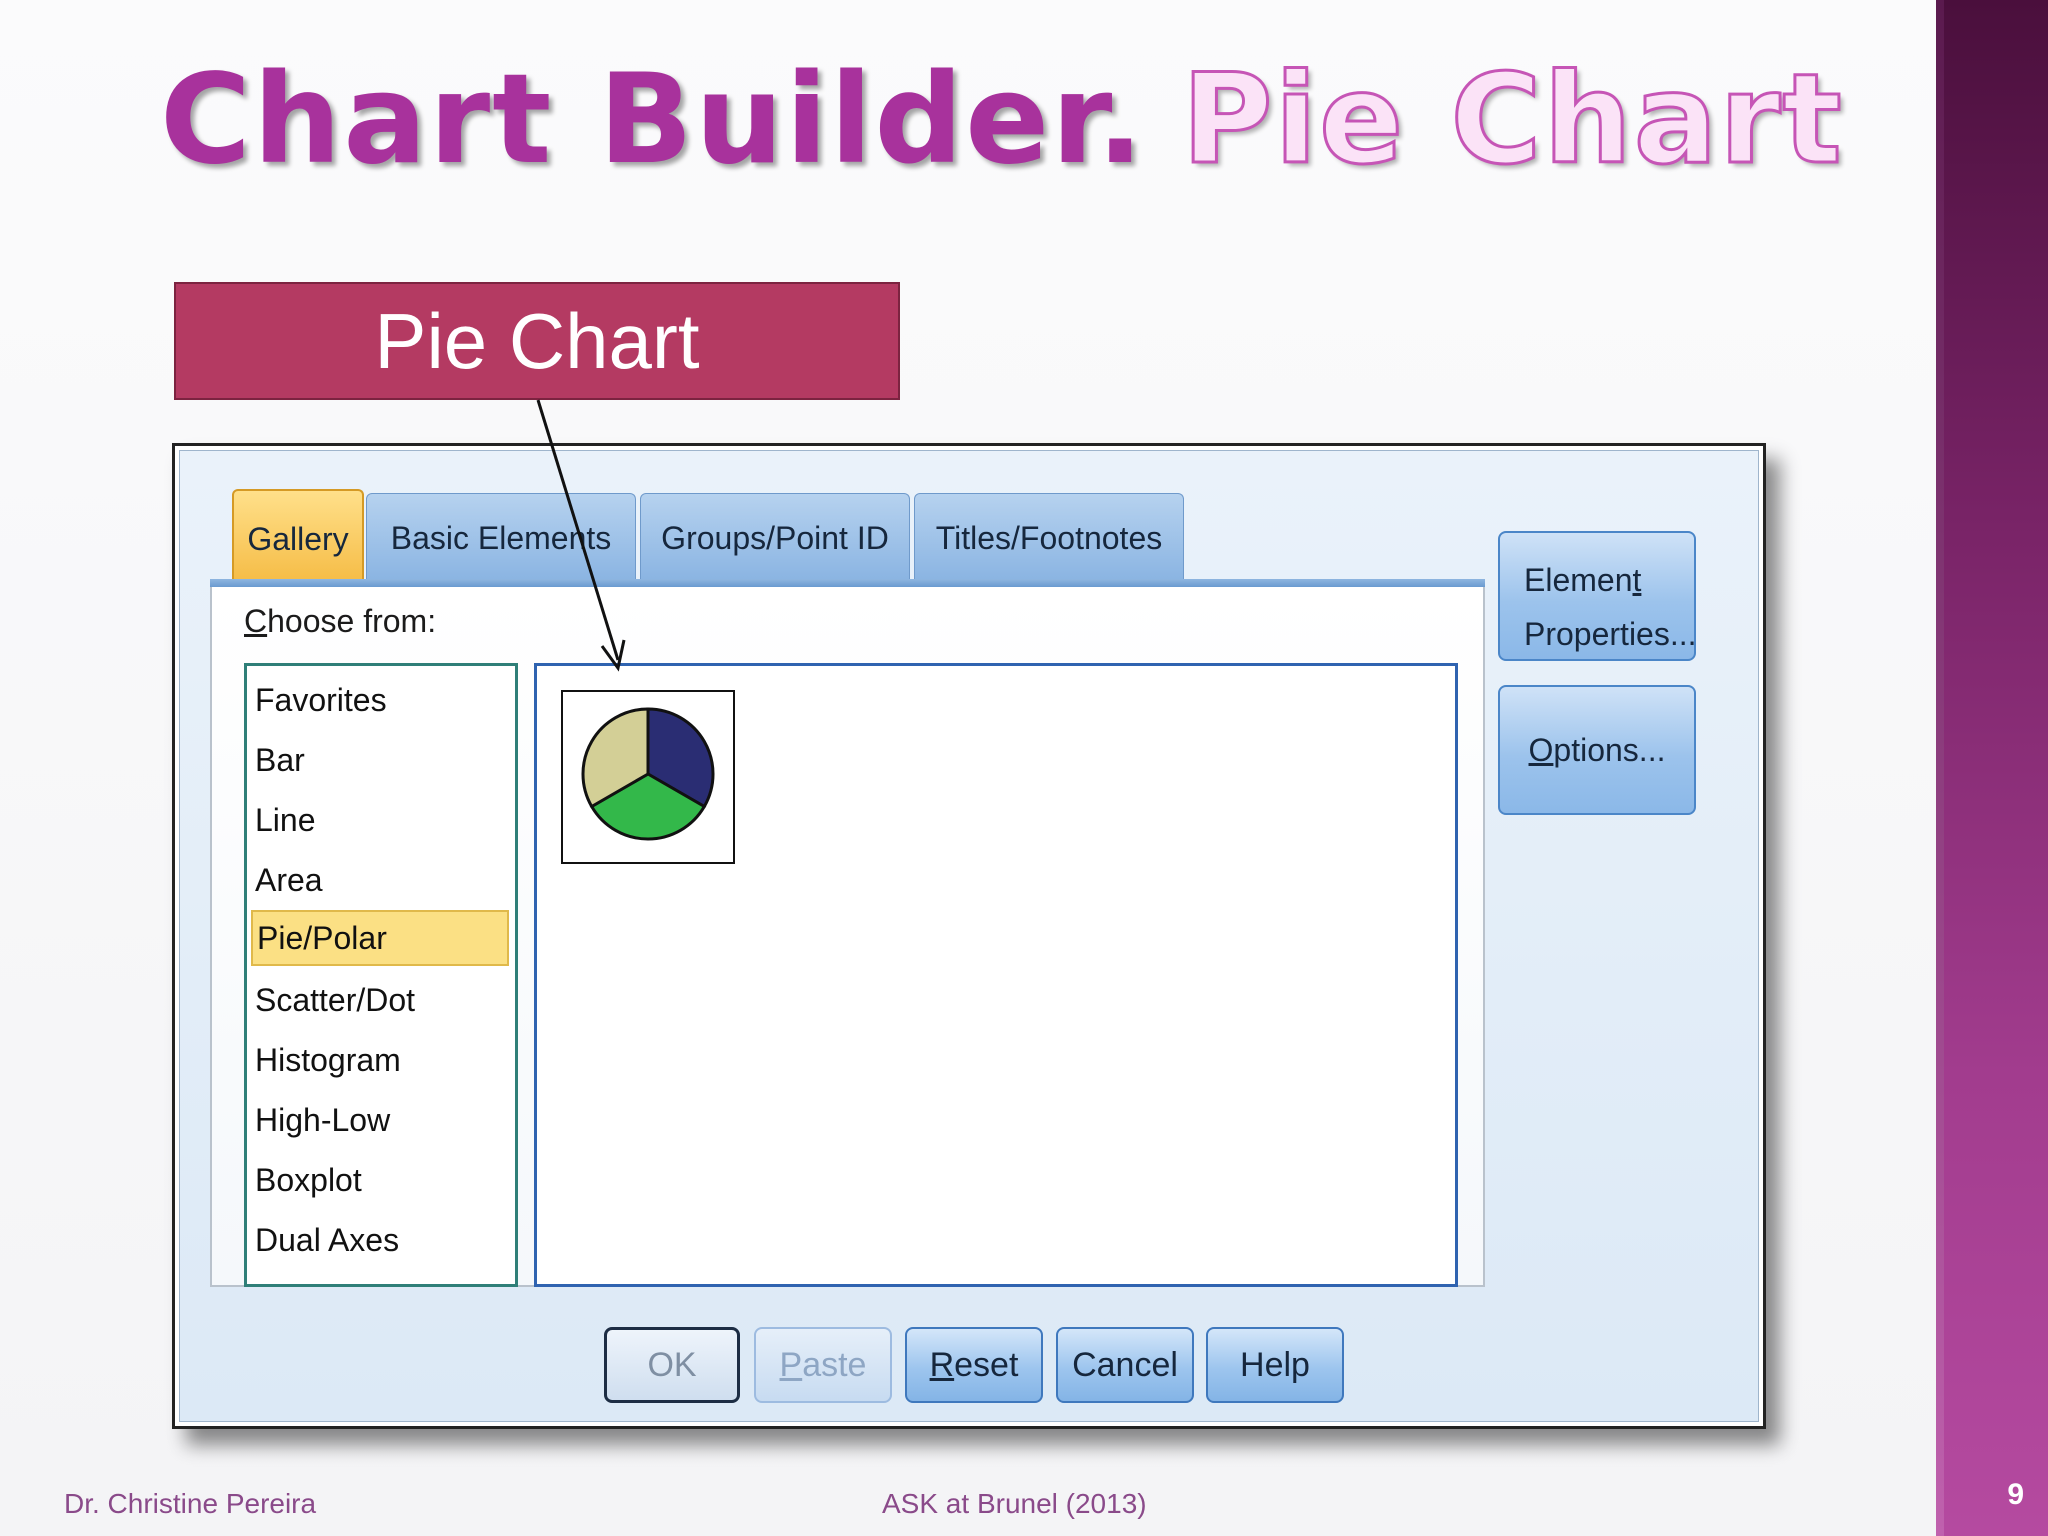 This screenshot has height=1536, width=2048. I want to click on footer-author: Dr. Christine Pereira, so click(190, 1503).